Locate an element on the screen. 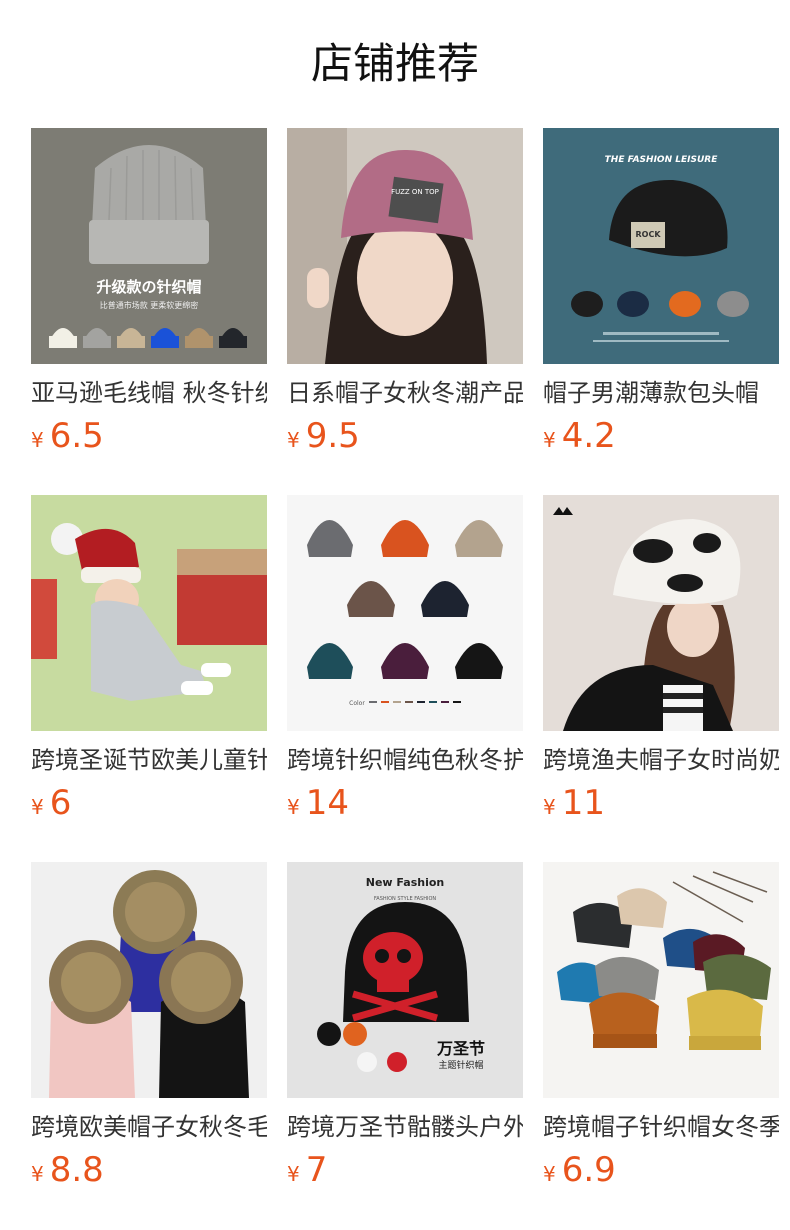  product-image: FUZZ ON TOP is located at coordinates (405, 246).